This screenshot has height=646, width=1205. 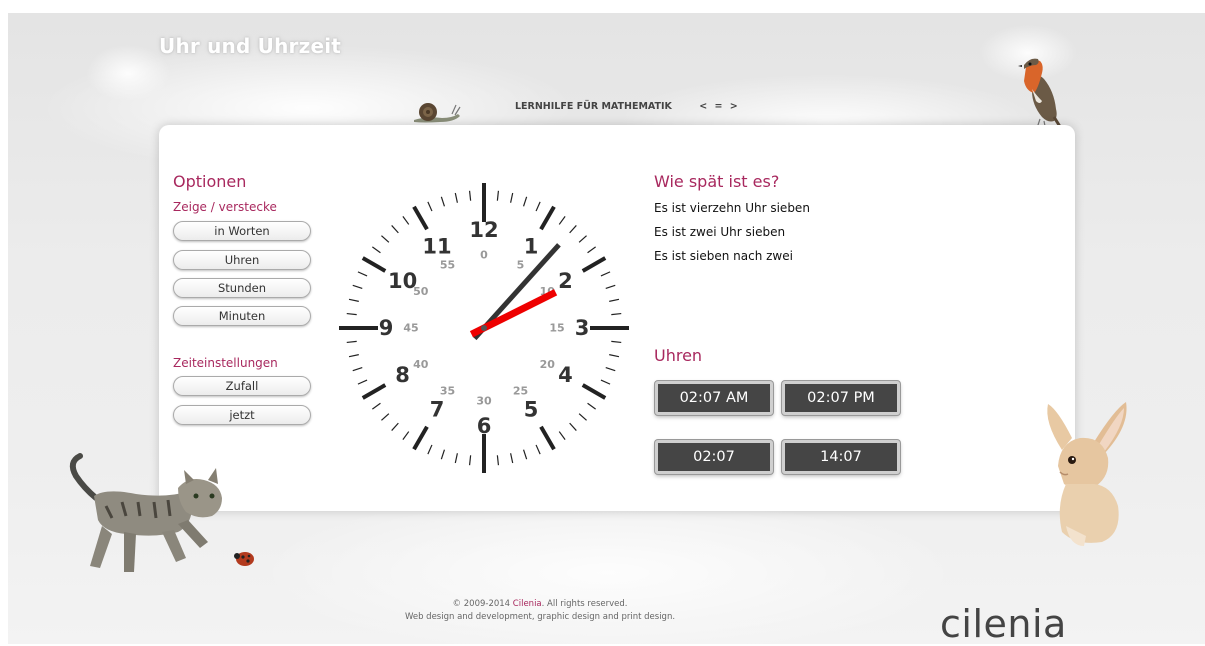 I want to click on clock-hour-number: 4, so click(x=565, y=375).